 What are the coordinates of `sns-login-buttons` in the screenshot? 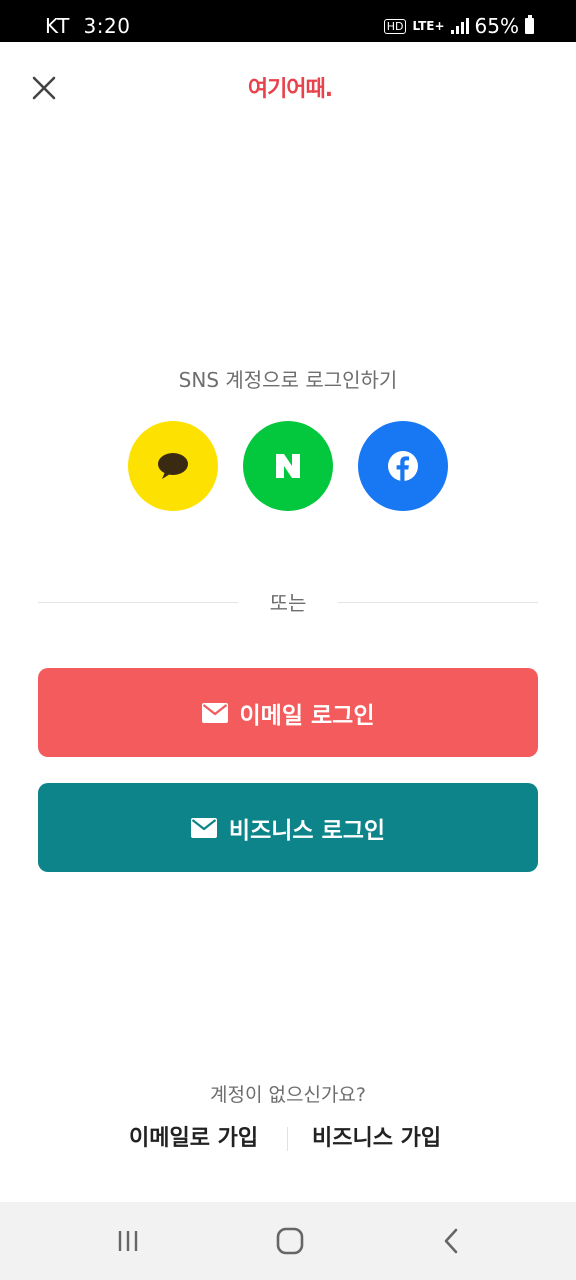 It's located at (288, 466).